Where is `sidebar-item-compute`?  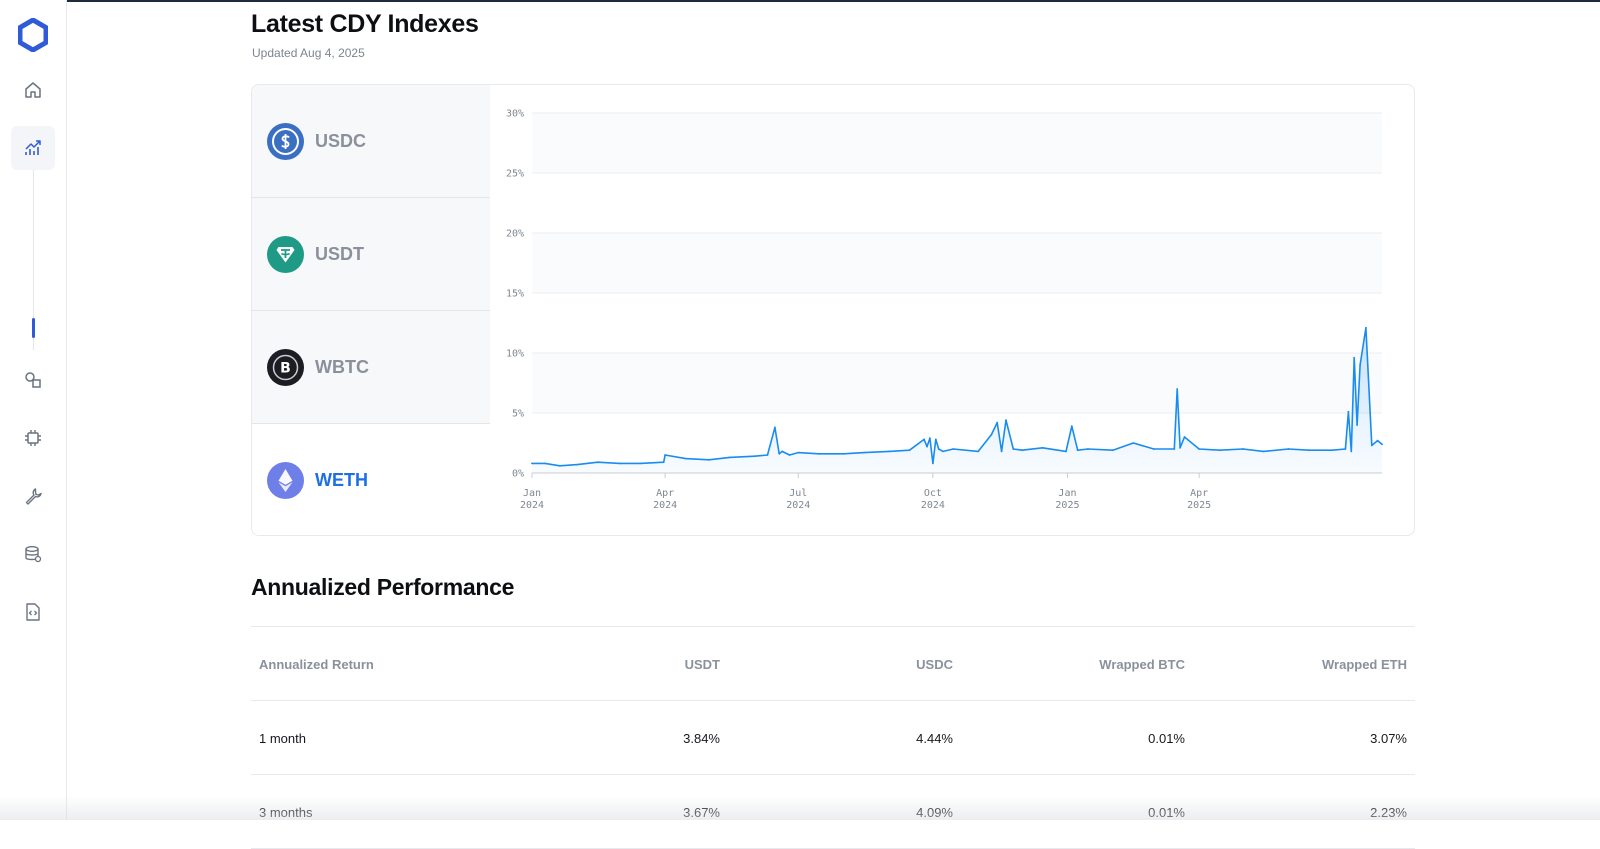 sidebar-item-compute is located at coordinates (33, 438).